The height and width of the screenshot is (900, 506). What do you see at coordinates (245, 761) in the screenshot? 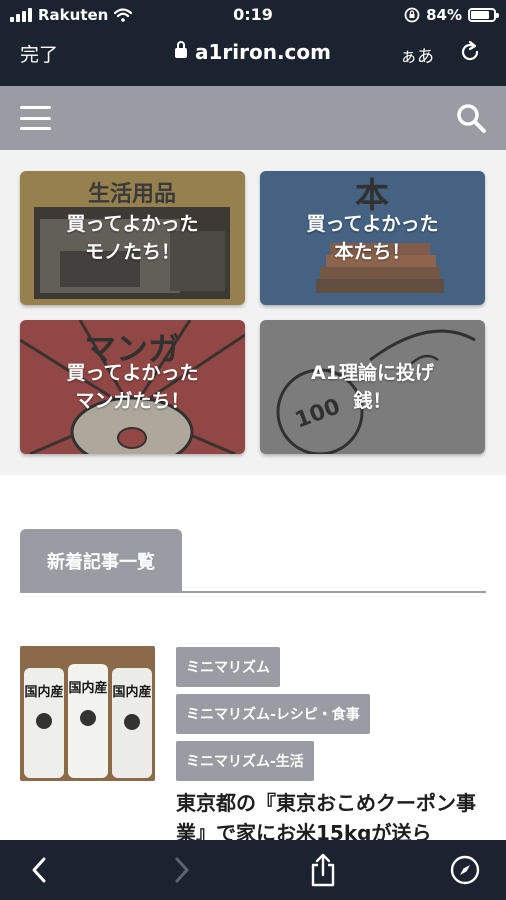
I see `tag-minimalism-life: ミニマリズム-生活` at bounding box center [245, 761].